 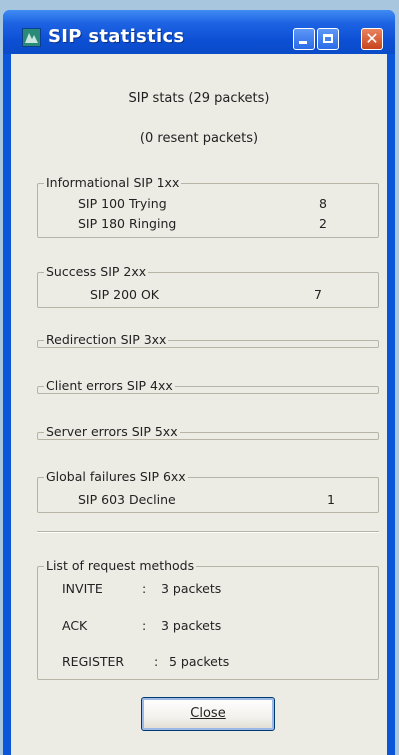 What do you see at coordinates (125, 294) in the screenshot?
I see `status-name: SIP 200 OK` at bounding box center [125, 294].